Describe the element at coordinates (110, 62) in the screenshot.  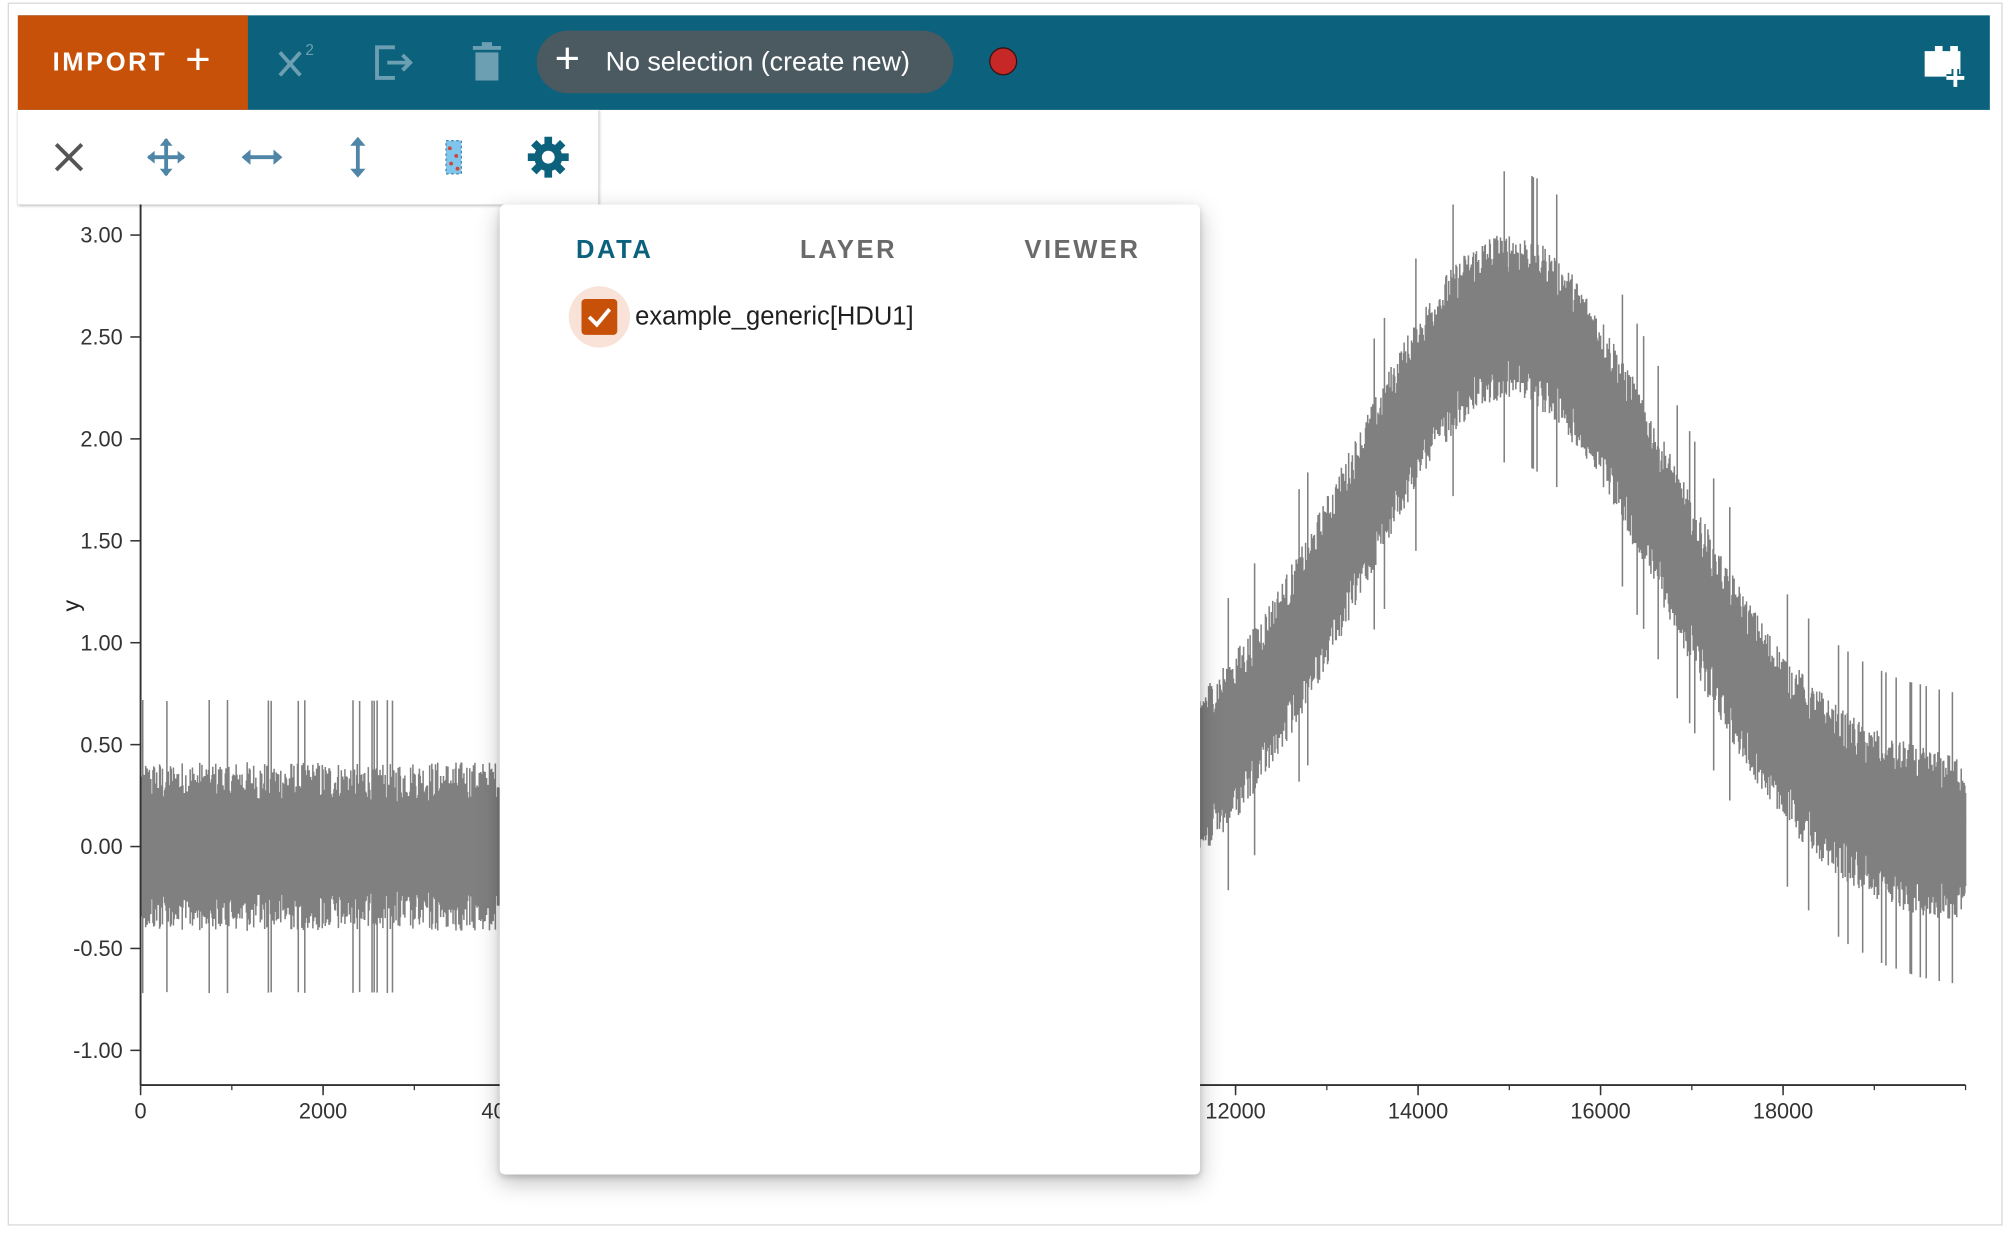
I see `import-label: IMPORT` at that location.